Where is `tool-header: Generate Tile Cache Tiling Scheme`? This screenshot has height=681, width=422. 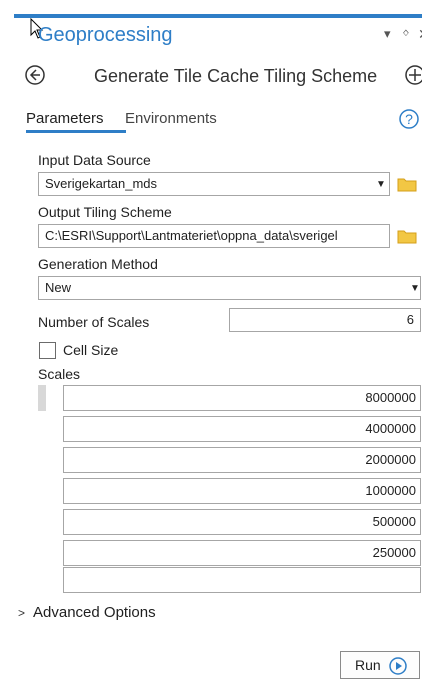 tool-header: Generate Tile Cache Tiling Scheme is located at coordinates (218, 76).